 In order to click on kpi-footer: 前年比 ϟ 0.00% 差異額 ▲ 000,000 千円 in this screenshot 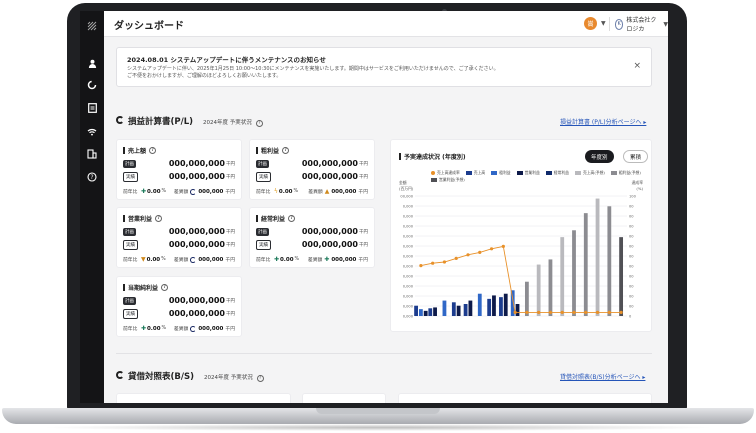, I will do `click(312, 191)`.